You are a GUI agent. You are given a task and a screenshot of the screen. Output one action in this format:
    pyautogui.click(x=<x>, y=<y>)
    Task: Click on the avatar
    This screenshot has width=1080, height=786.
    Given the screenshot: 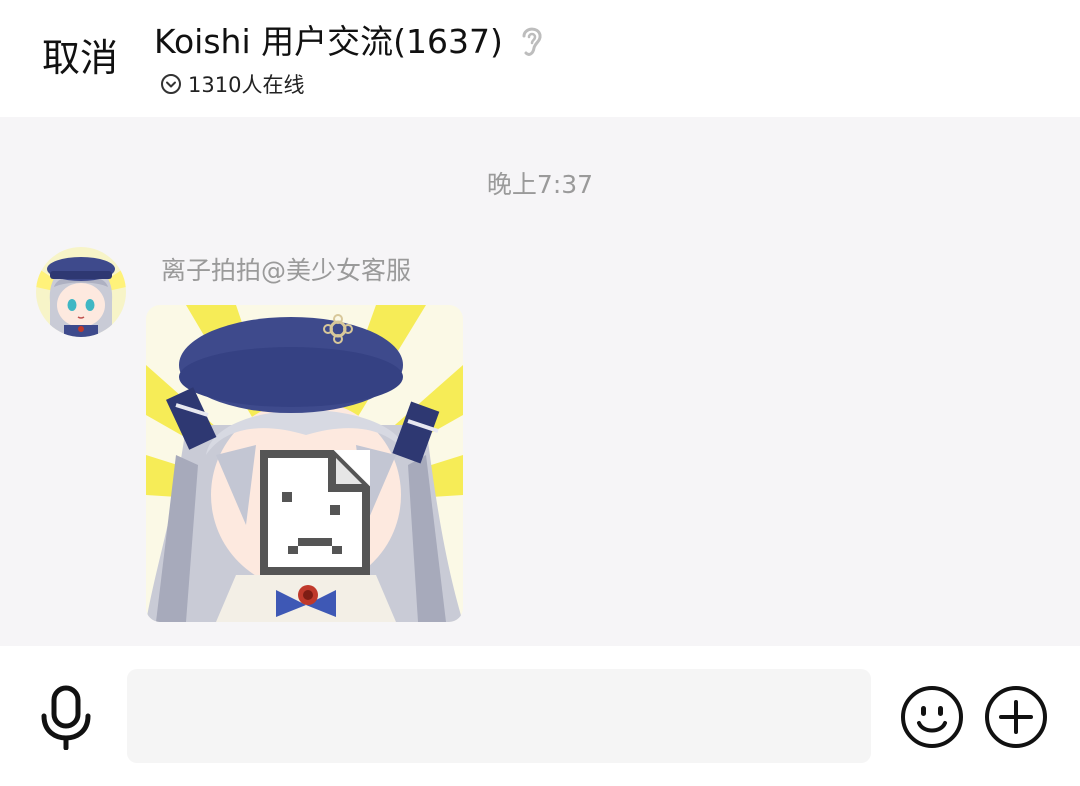 What is the action you would take?
    pyautogui.click(x=81, y=292)
    